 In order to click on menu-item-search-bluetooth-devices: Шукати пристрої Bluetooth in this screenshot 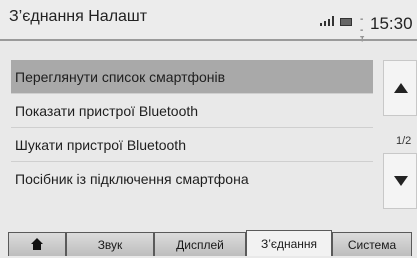, I will do `click(192, 145)`.